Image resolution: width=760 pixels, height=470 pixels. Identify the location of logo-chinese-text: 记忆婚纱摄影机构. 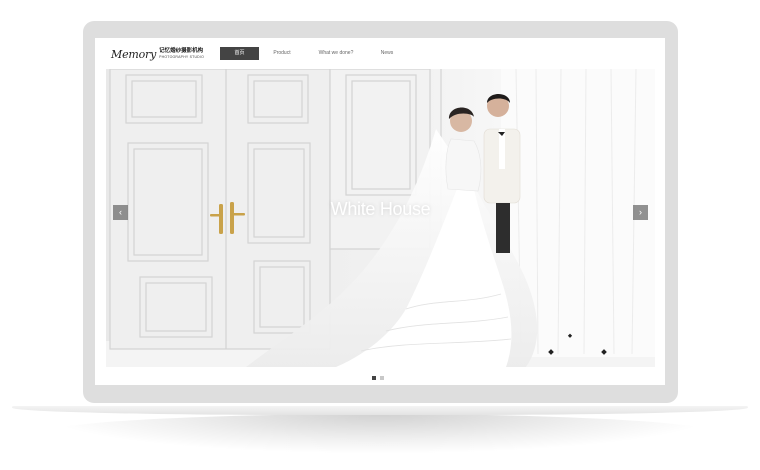
(181, 51).